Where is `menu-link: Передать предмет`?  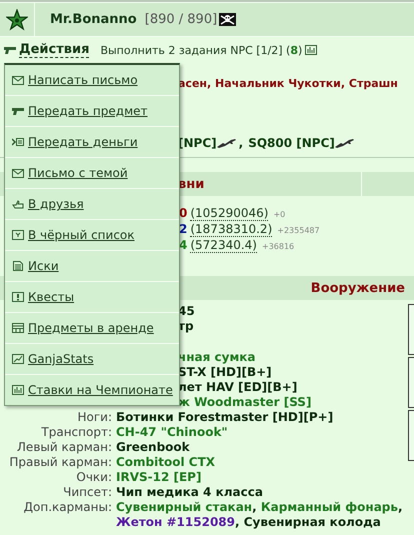 menu-link: Передать предмет is located at coordinates (88, 111).